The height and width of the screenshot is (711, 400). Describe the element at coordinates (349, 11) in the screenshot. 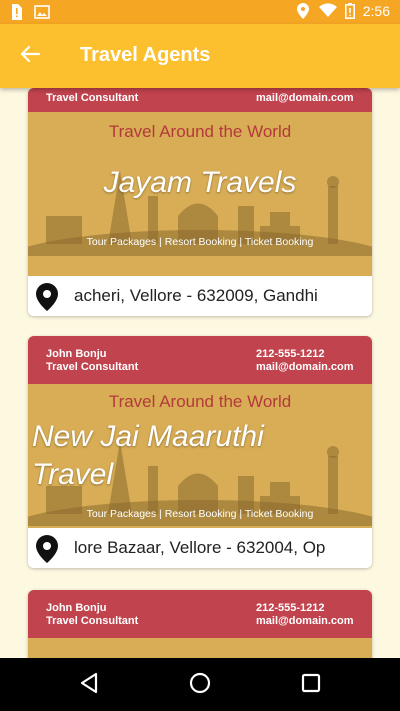

I see `battery-icon` at that location.